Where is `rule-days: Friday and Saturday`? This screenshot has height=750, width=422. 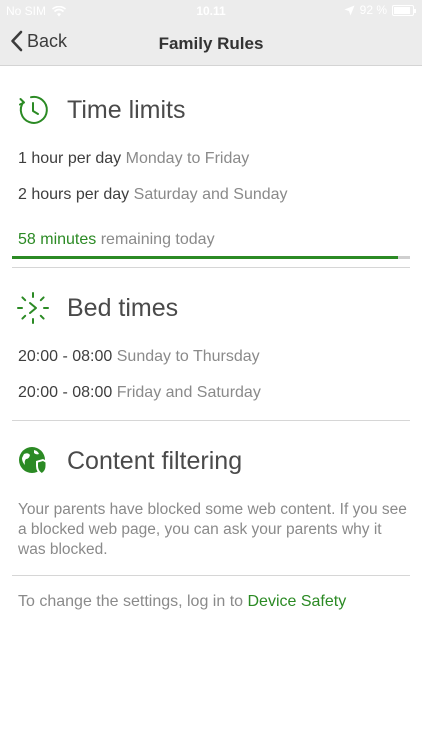
rule-days: Friday and Saturday is located at coordinates (188, 392).